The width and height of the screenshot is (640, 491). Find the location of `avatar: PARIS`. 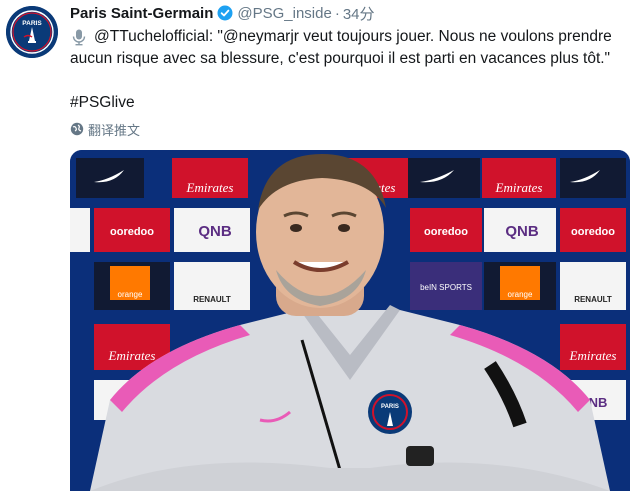

avatar: PARIS is located at coordinates (32, 32).